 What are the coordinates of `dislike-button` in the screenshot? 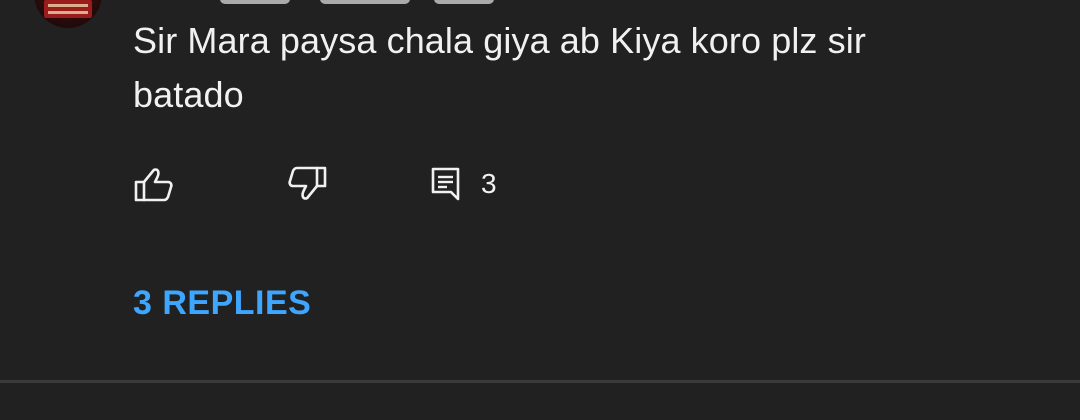 It's located at (307, 184).